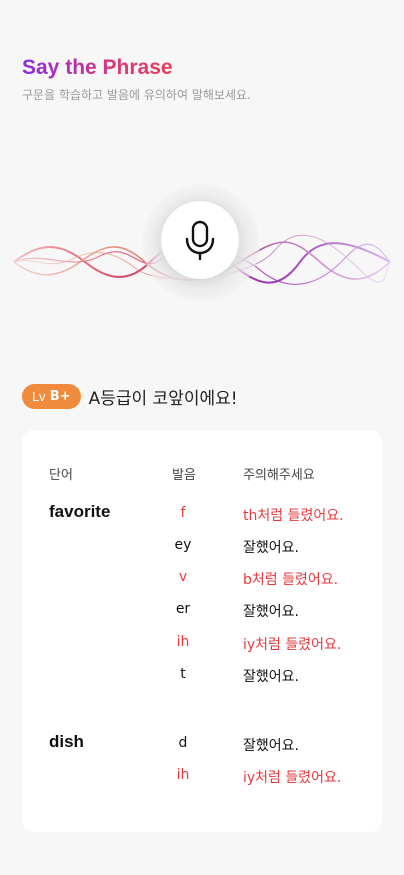 This screenshot has width=404, height=875. What do you see at coordinates (184, 475) in the screenshot?
I see `column-header-pronunciation: 발음` at bounding box center [184, 475].